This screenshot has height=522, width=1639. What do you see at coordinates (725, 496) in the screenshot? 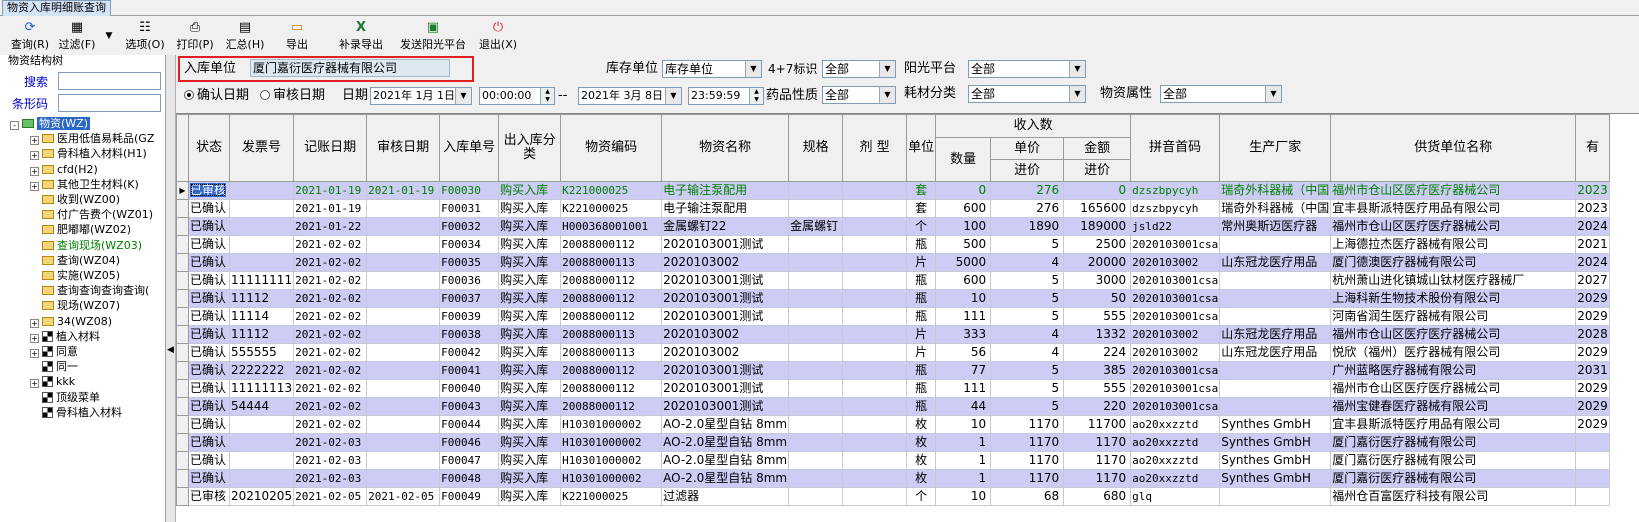
I see `table-cell: 过滤器` at bounding box center [725, 496].